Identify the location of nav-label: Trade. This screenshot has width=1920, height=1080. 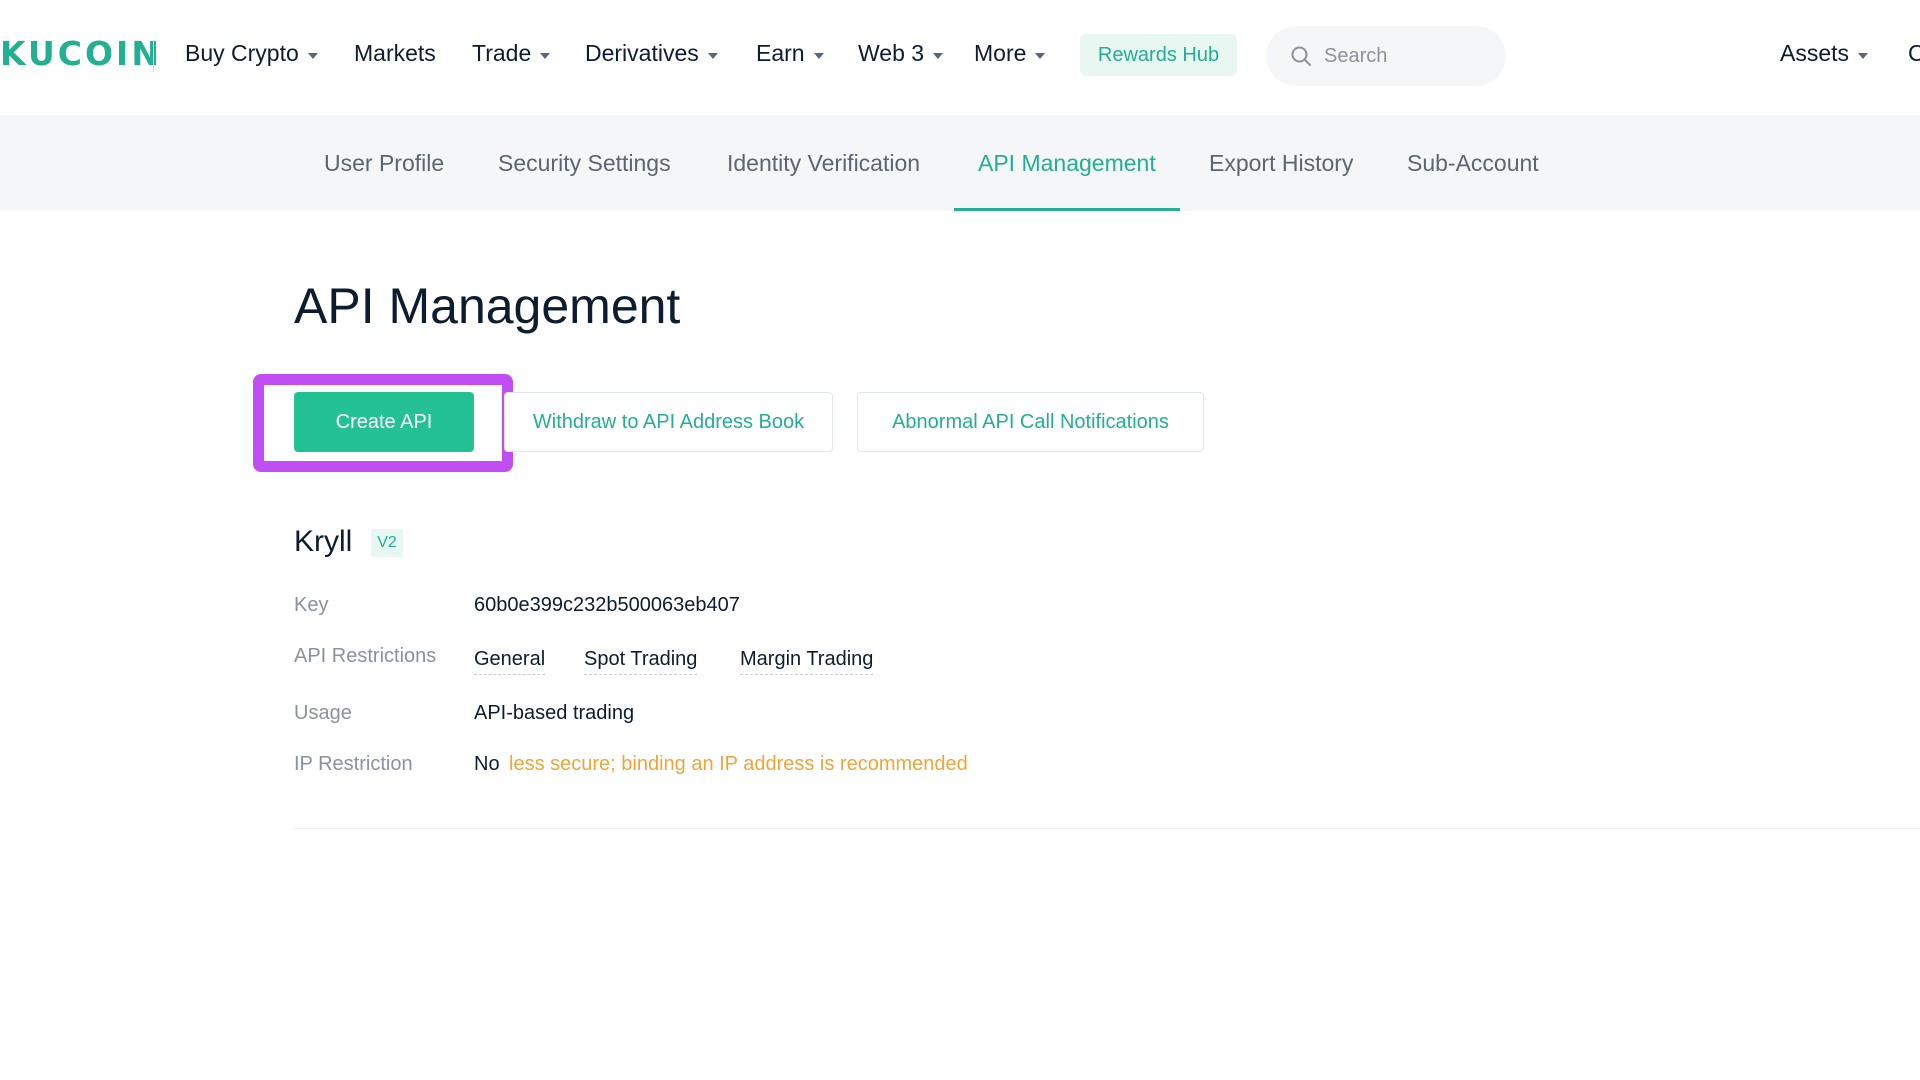
(502, 53).